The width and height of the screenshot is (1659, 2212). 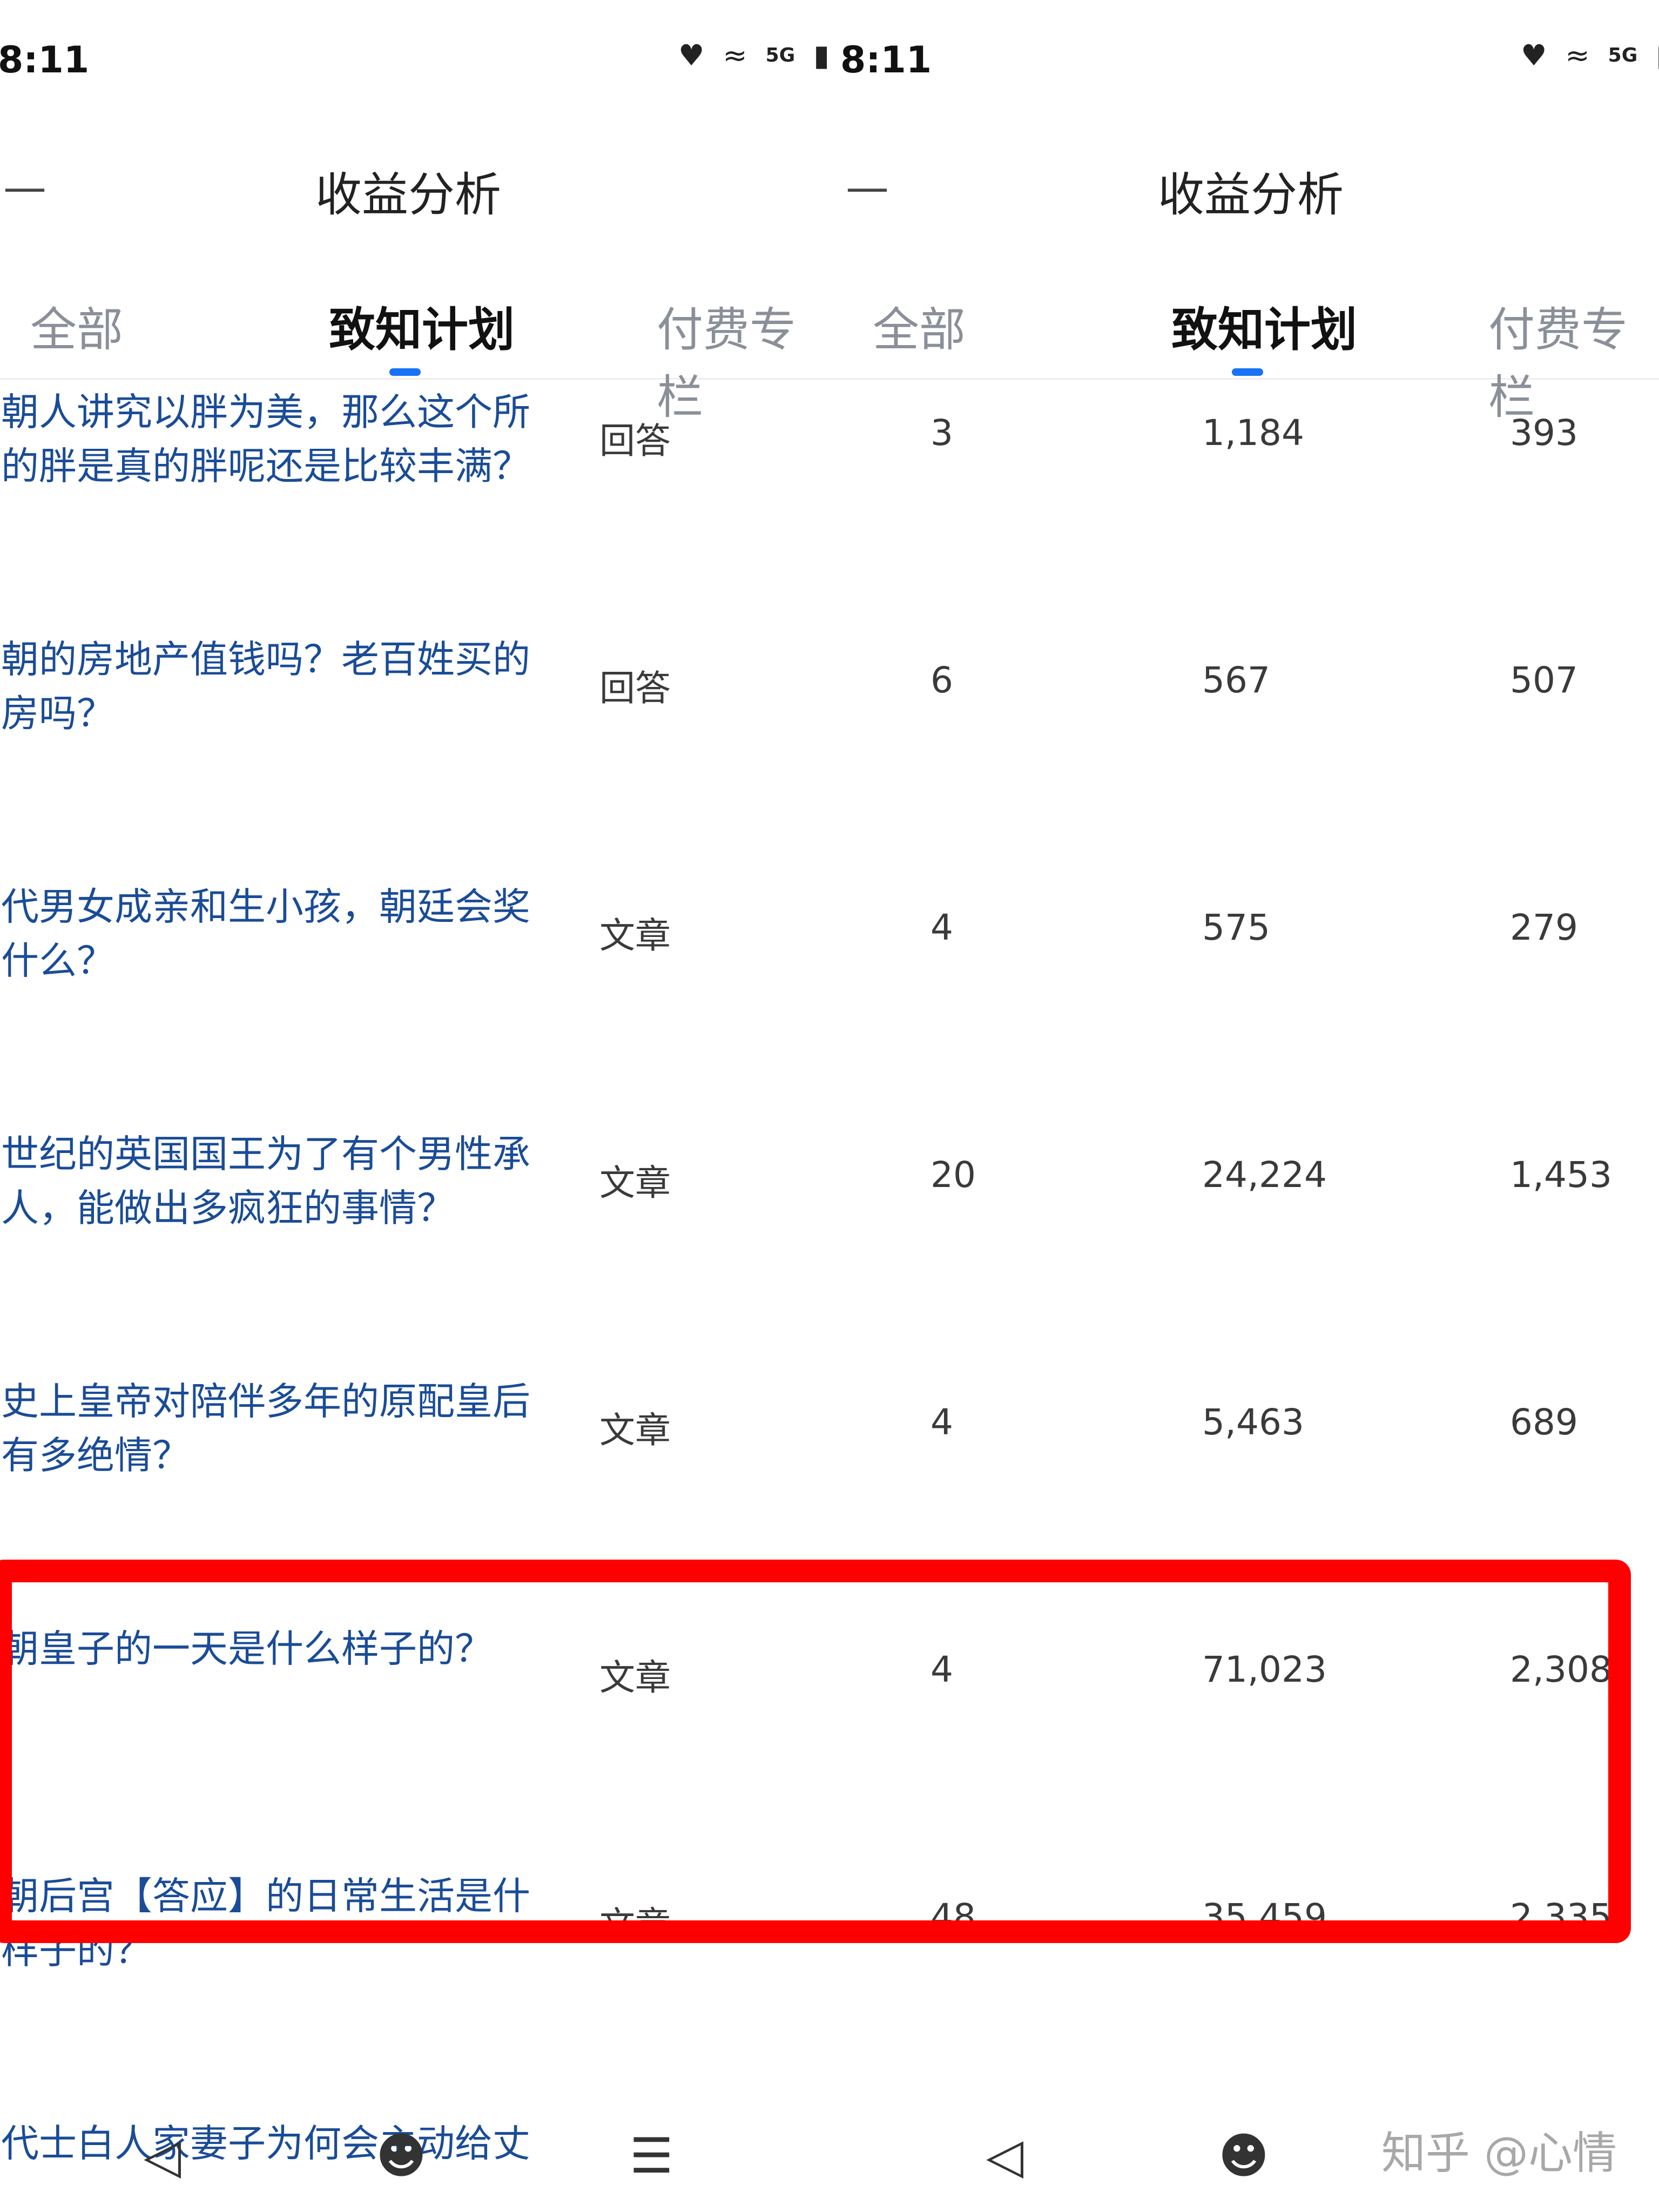 I want to click on value-col-1: 3, so click(x=941, y=433).